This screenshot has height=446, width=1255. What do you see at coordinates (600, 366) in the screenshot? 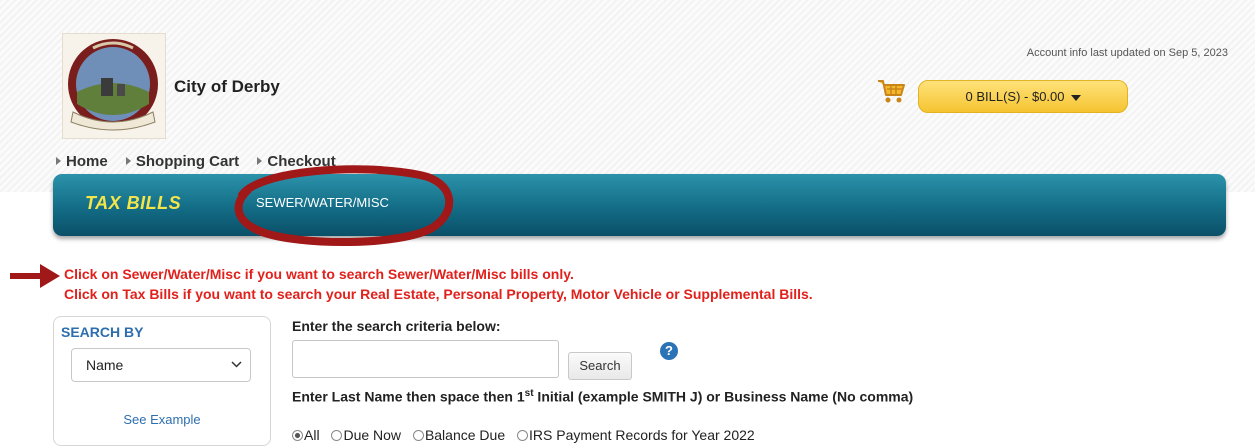
I see `search-button: Search` at bounding box center [600, 366].